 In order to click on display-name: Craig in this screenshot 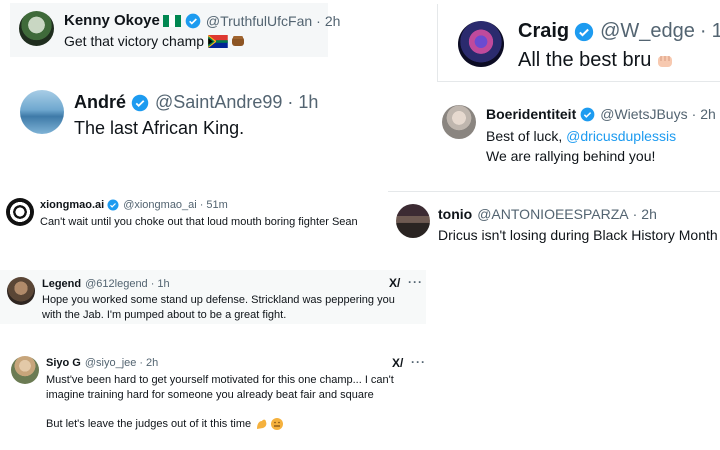, I will do `click(543, 31)`.